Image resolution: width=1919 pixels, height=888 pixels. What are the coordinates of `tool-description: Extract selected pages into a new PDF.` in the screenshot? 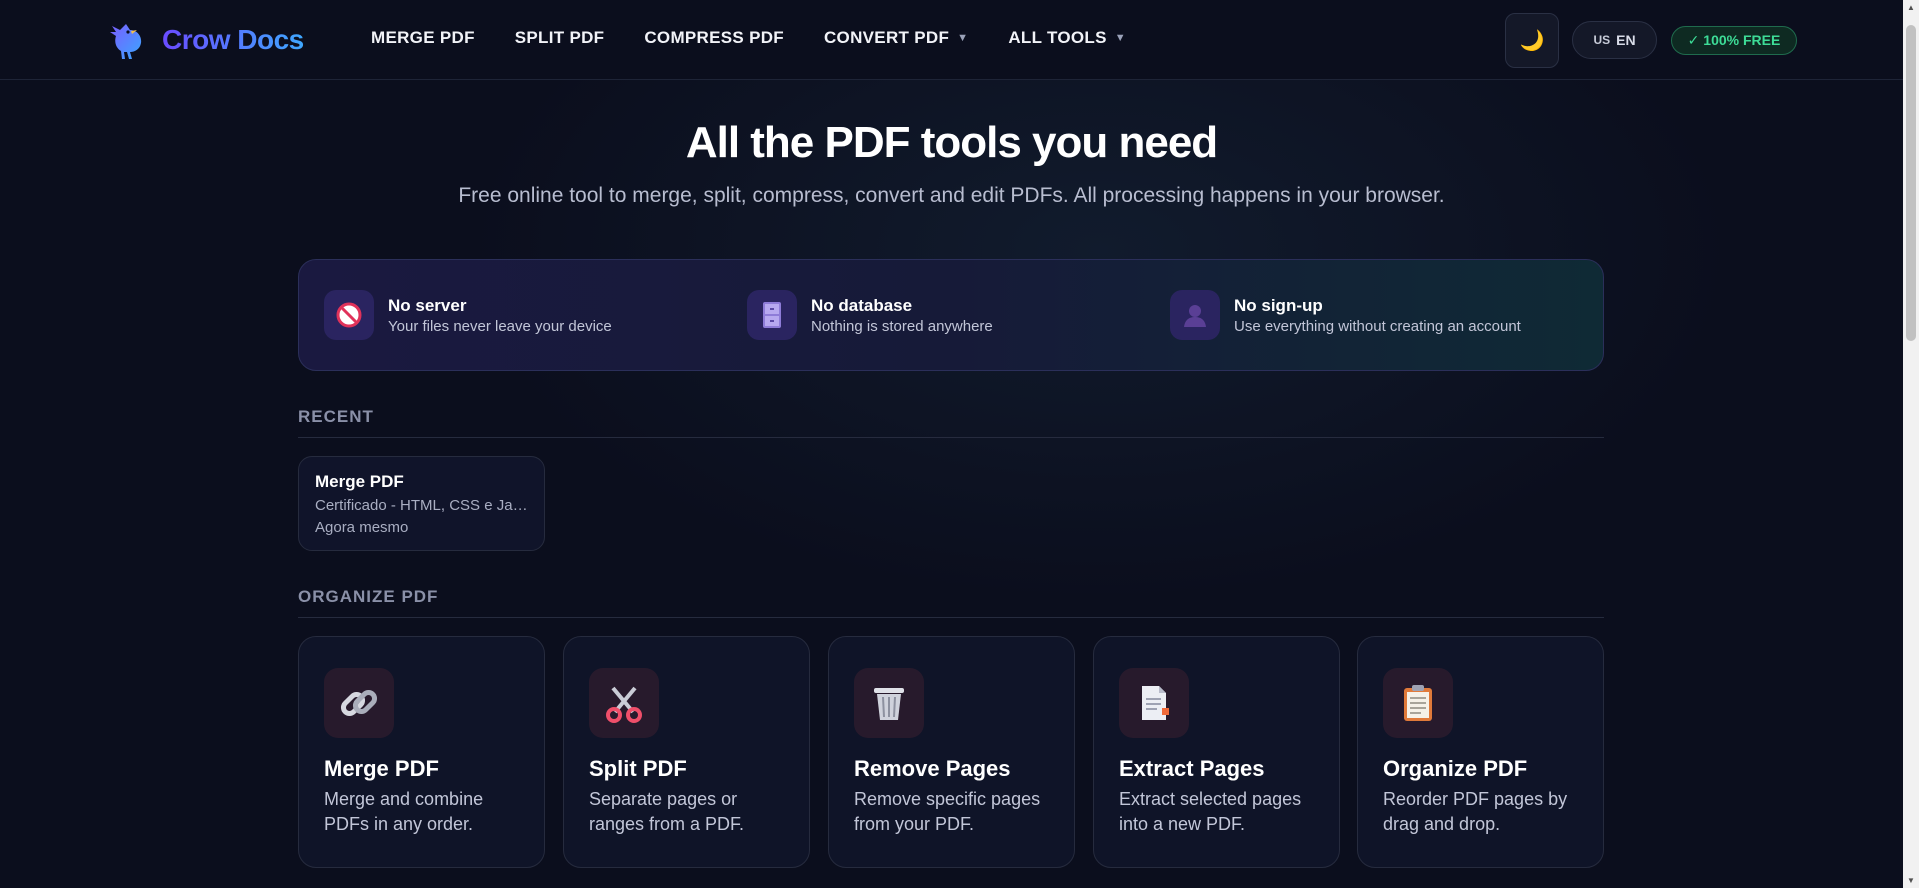 It's located at (1210, 811).